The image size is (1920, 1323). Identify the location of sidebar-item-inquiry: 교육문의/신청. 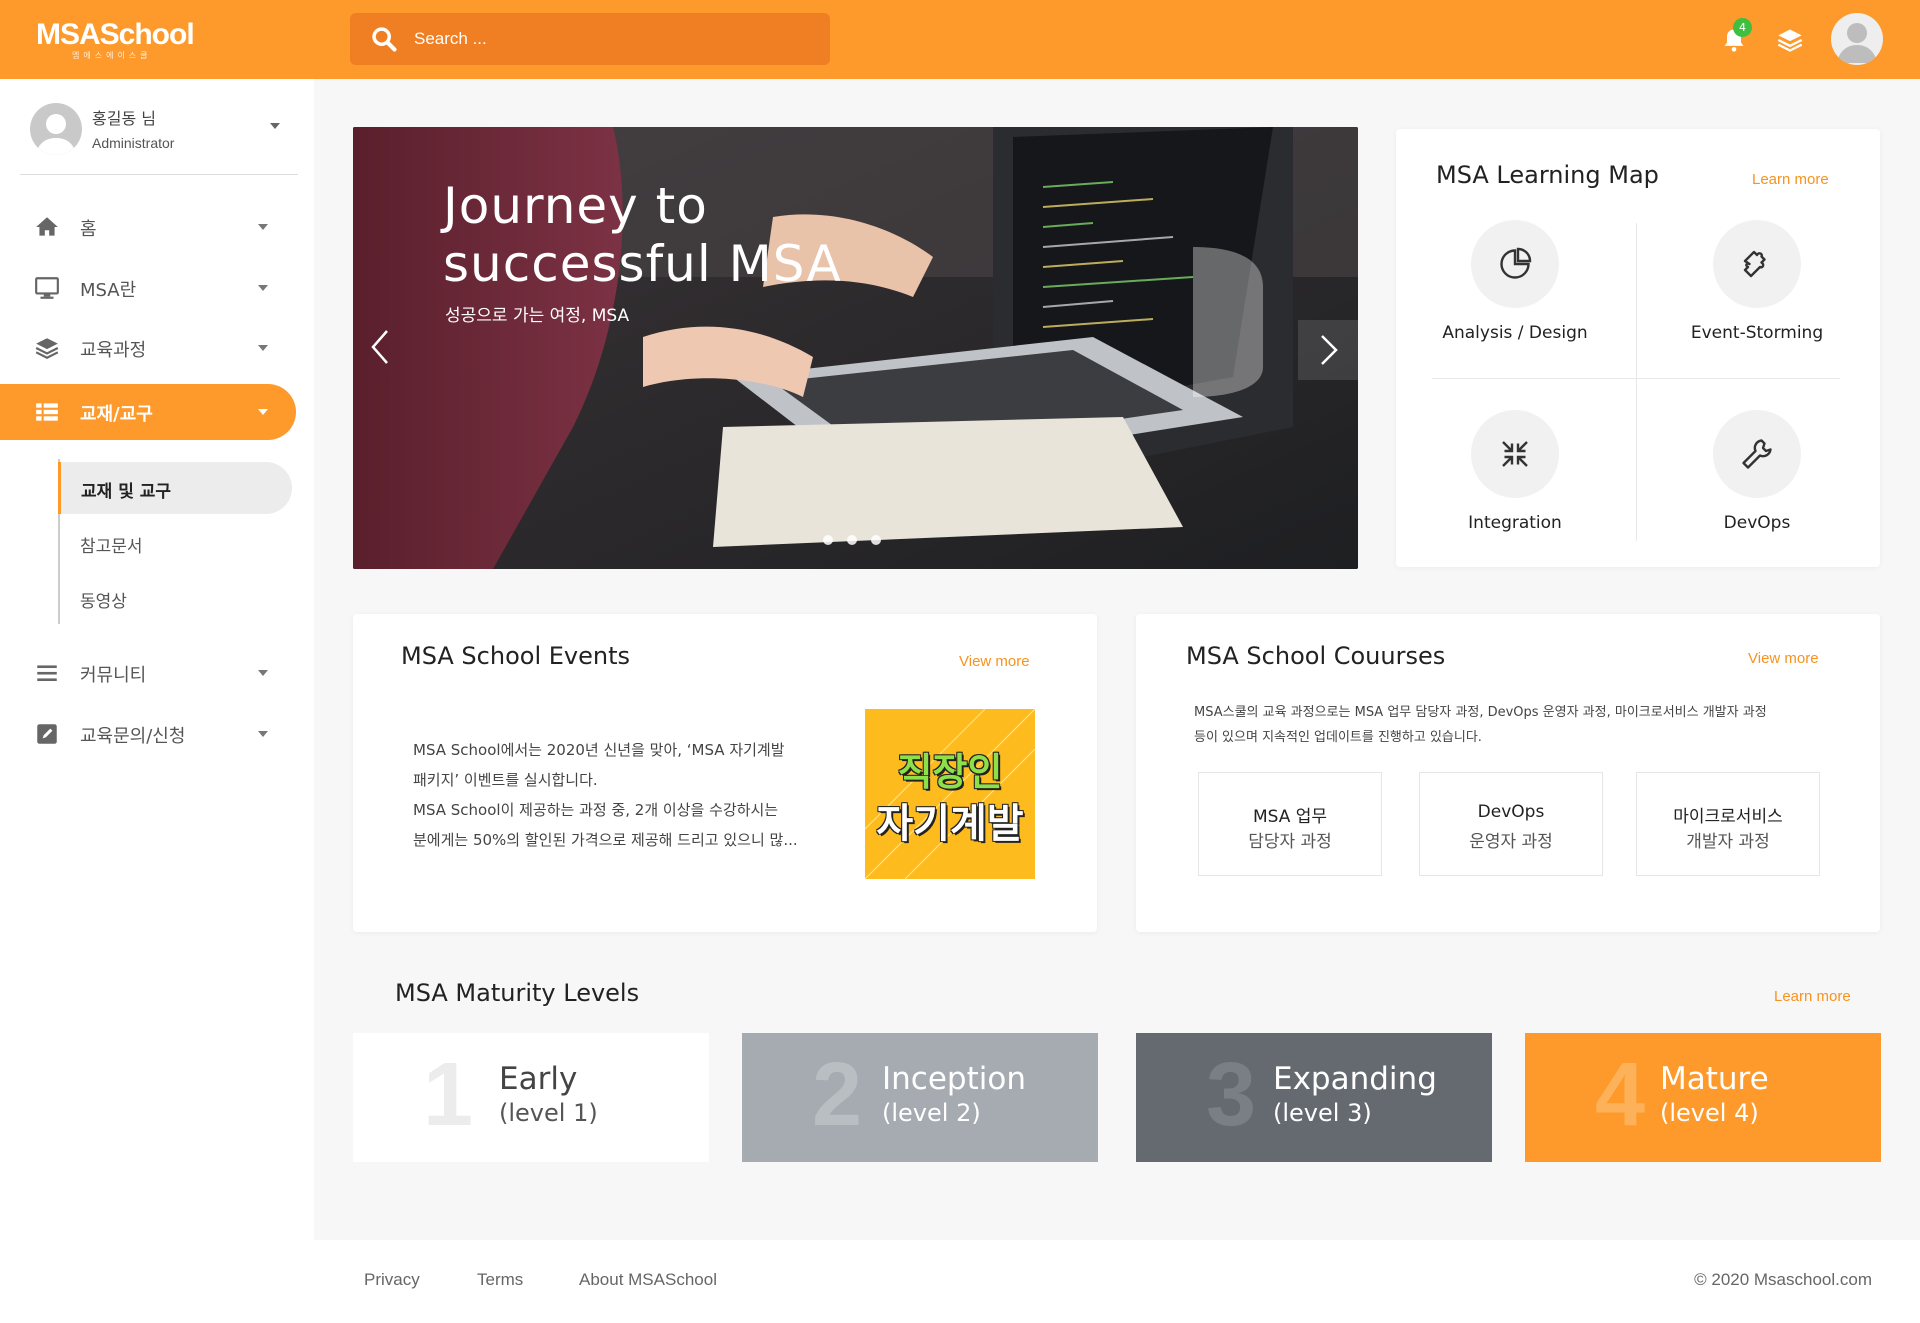
(148, 734).